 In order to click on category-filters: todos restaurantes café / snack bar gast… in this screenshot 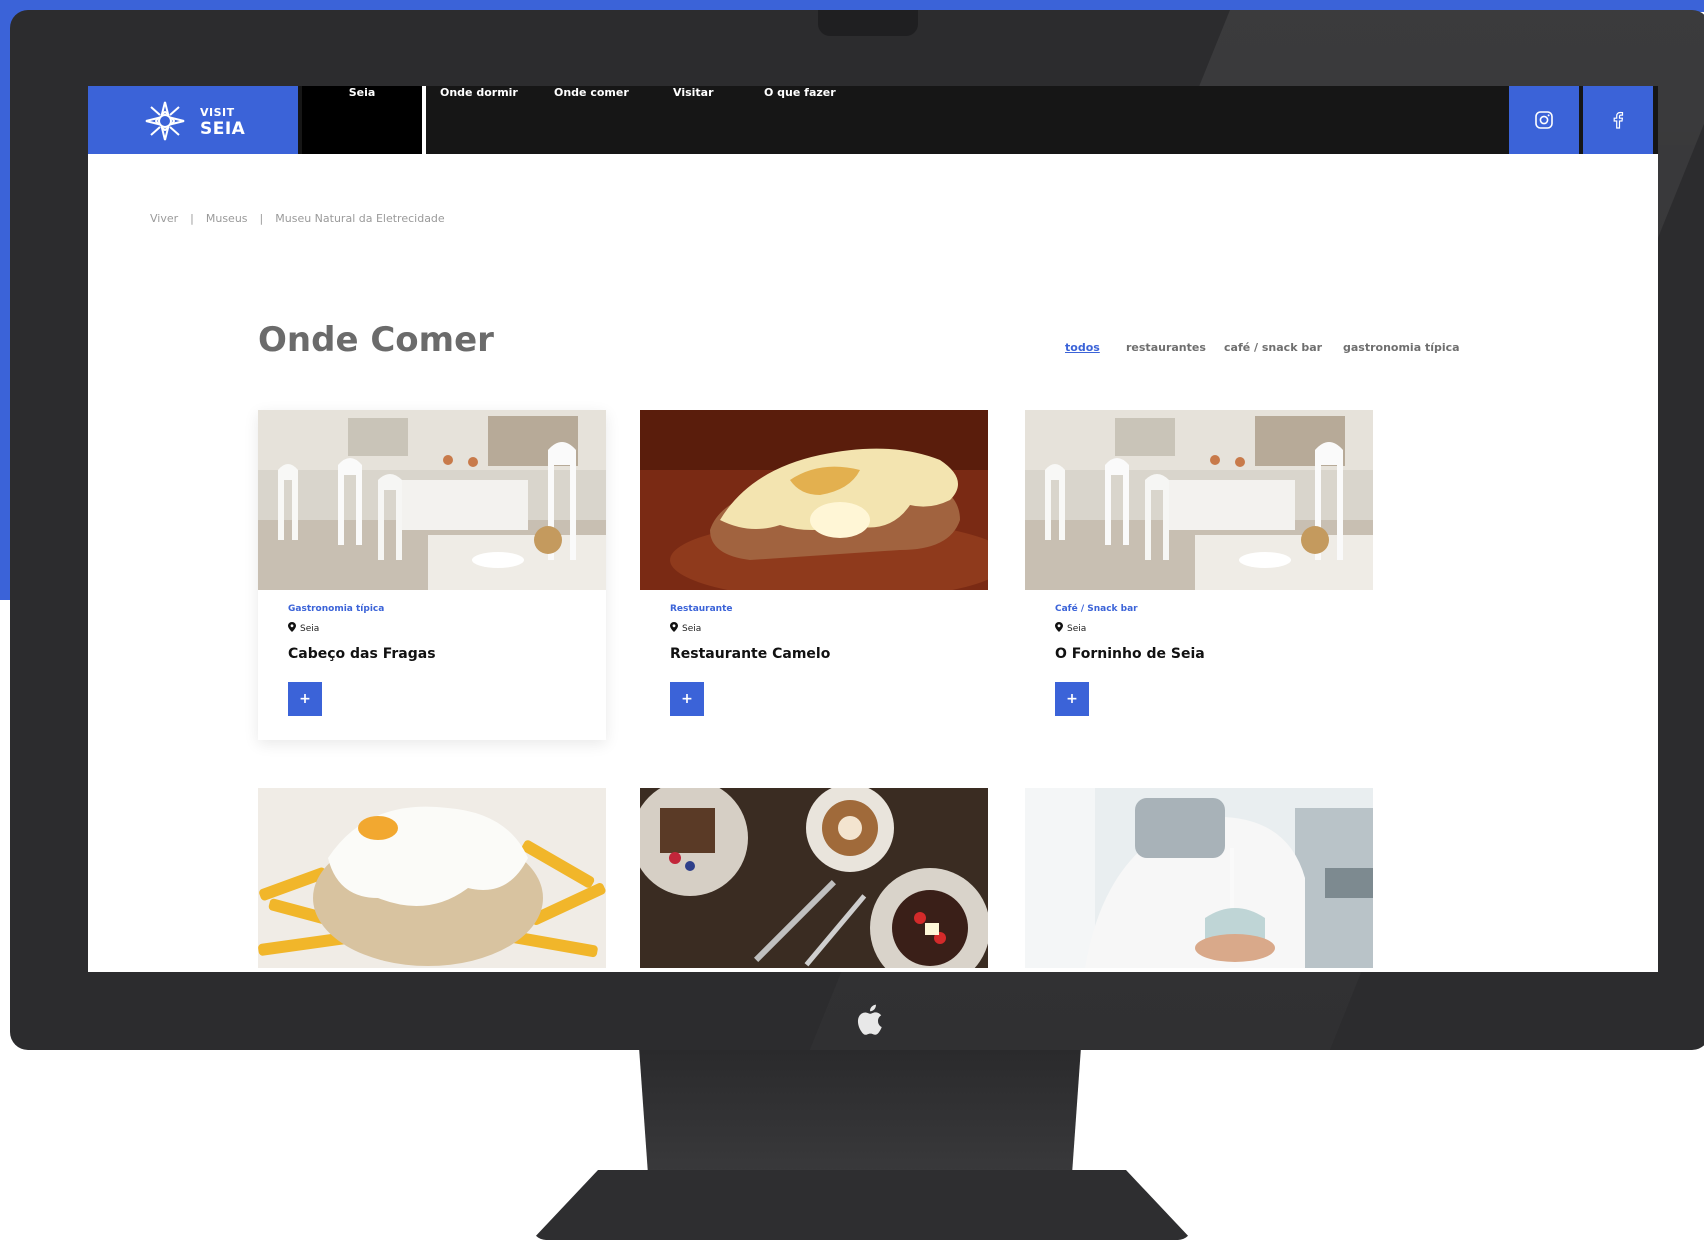, I will do `click(1224, 351)`.